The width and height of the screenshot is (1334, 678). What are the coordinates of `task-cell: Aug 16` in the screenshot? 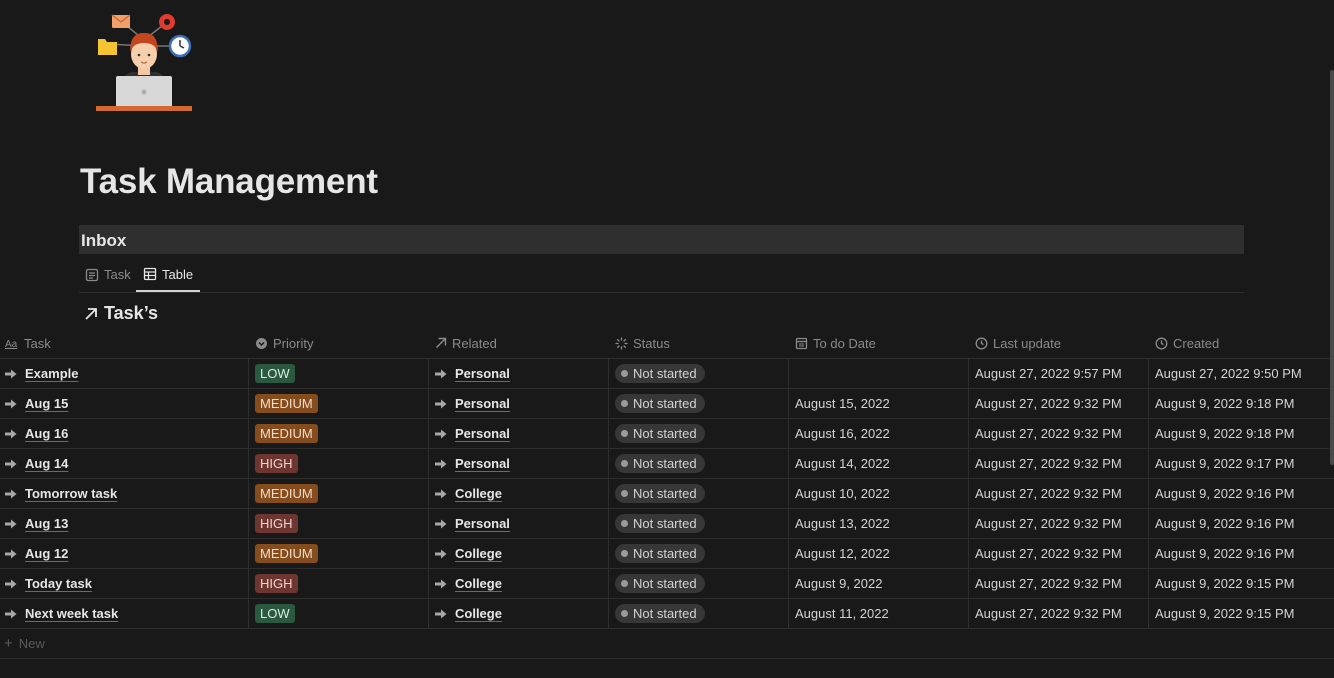 It's located at (124, 433).